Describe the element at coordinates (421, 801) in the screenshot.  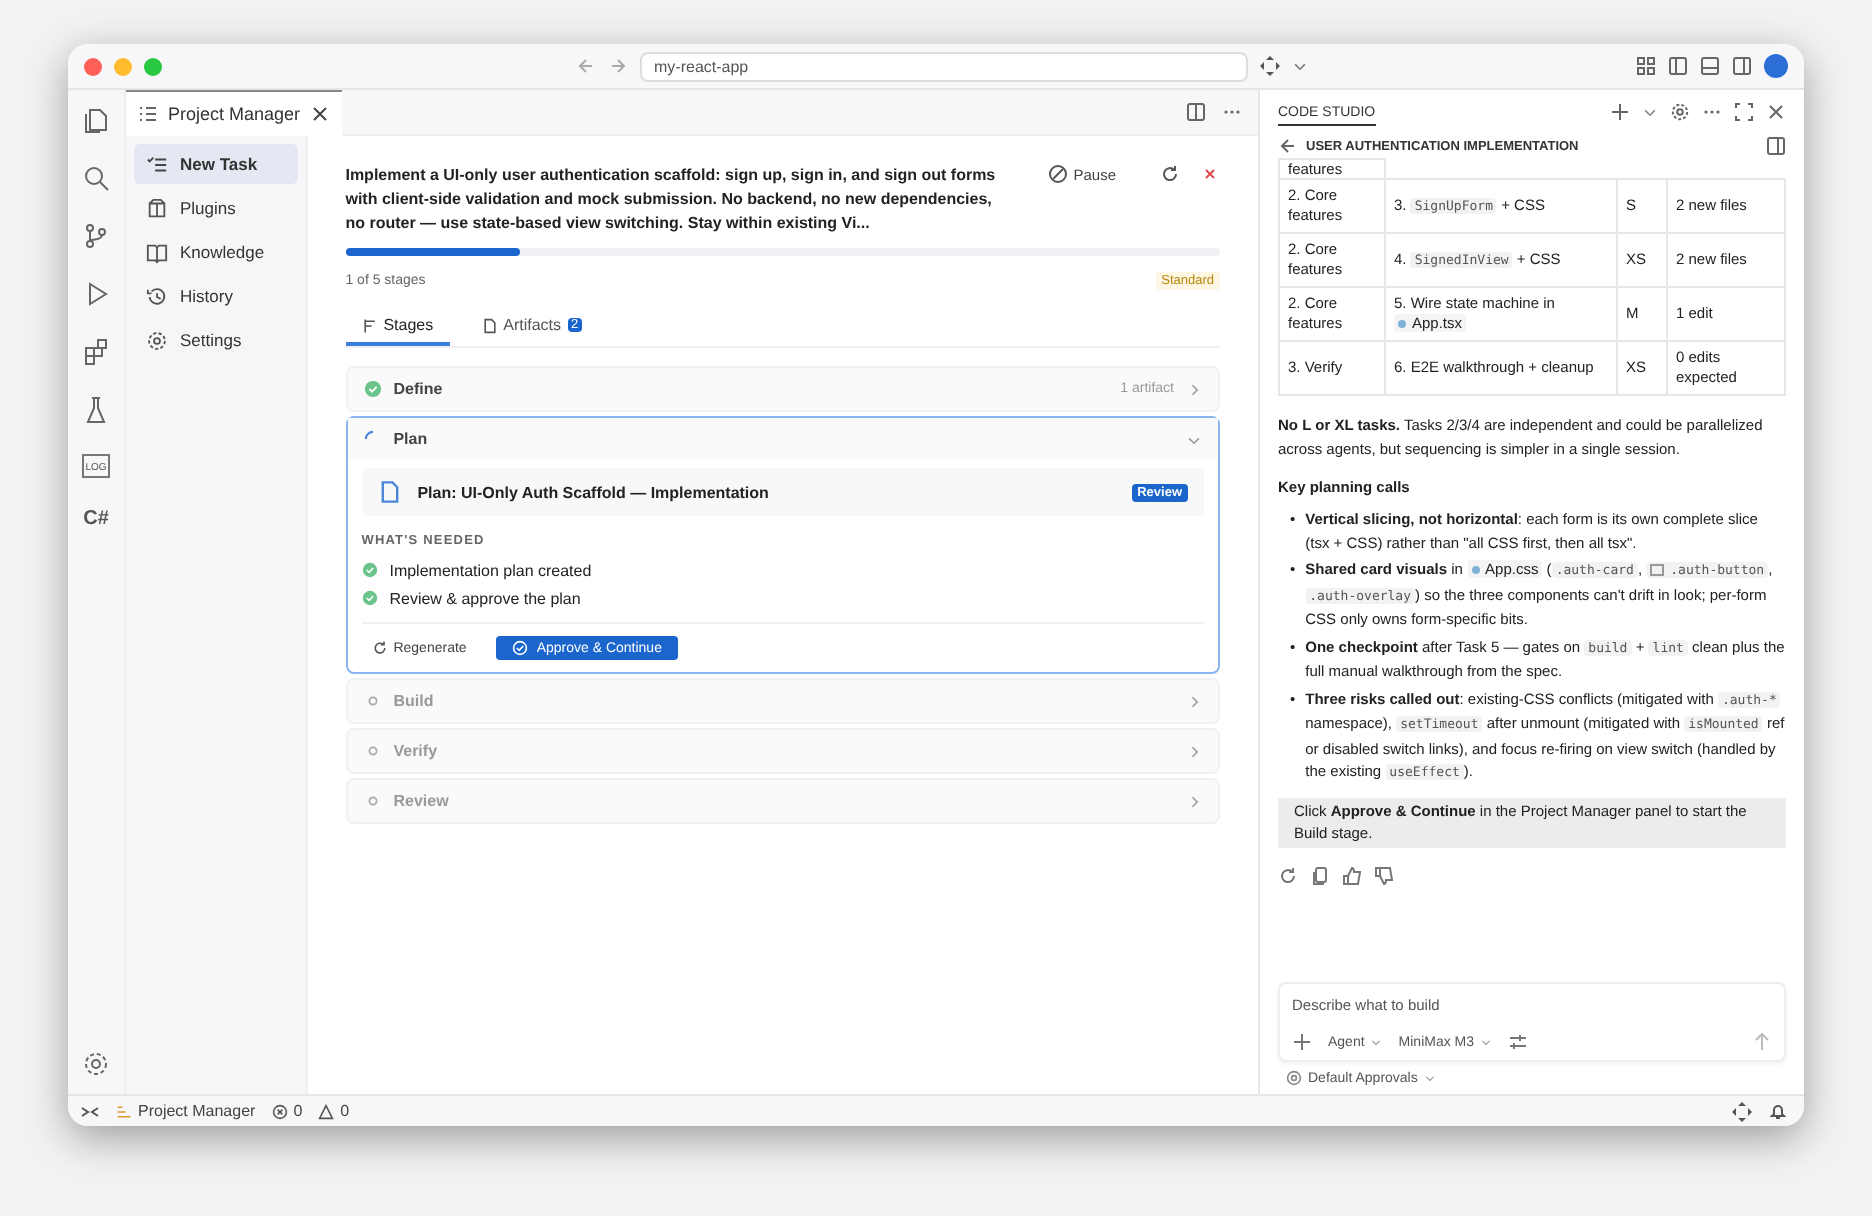
I see `stage-name: Review` at that location.